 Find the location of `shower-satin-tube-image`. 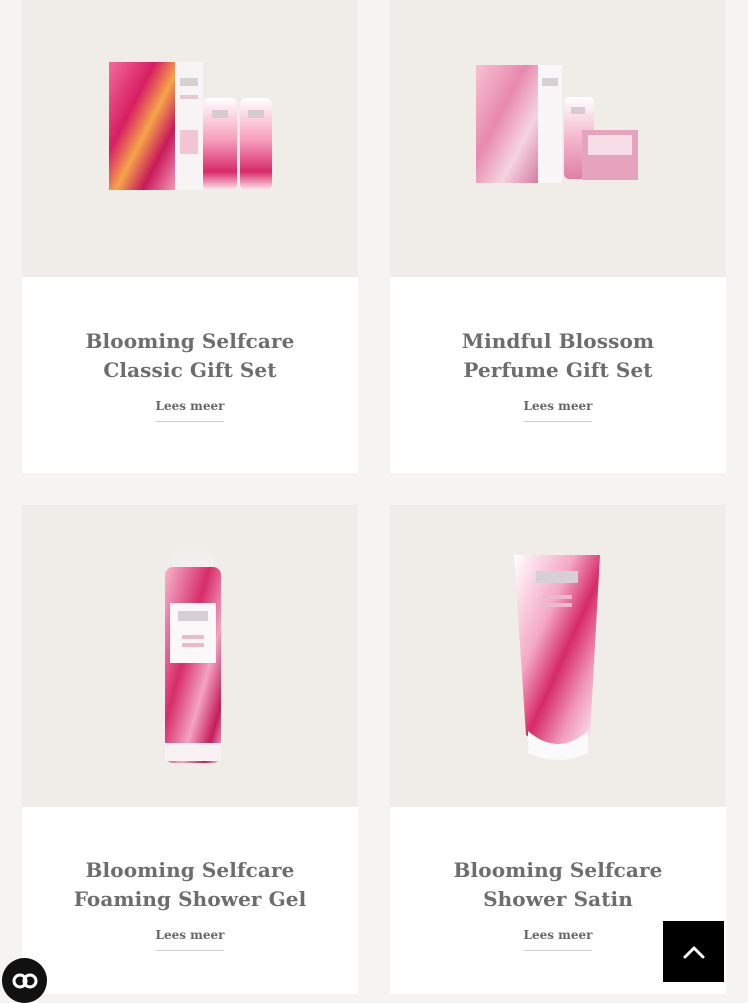

shower-satin-tube-image is located at coordinates (557, 657).